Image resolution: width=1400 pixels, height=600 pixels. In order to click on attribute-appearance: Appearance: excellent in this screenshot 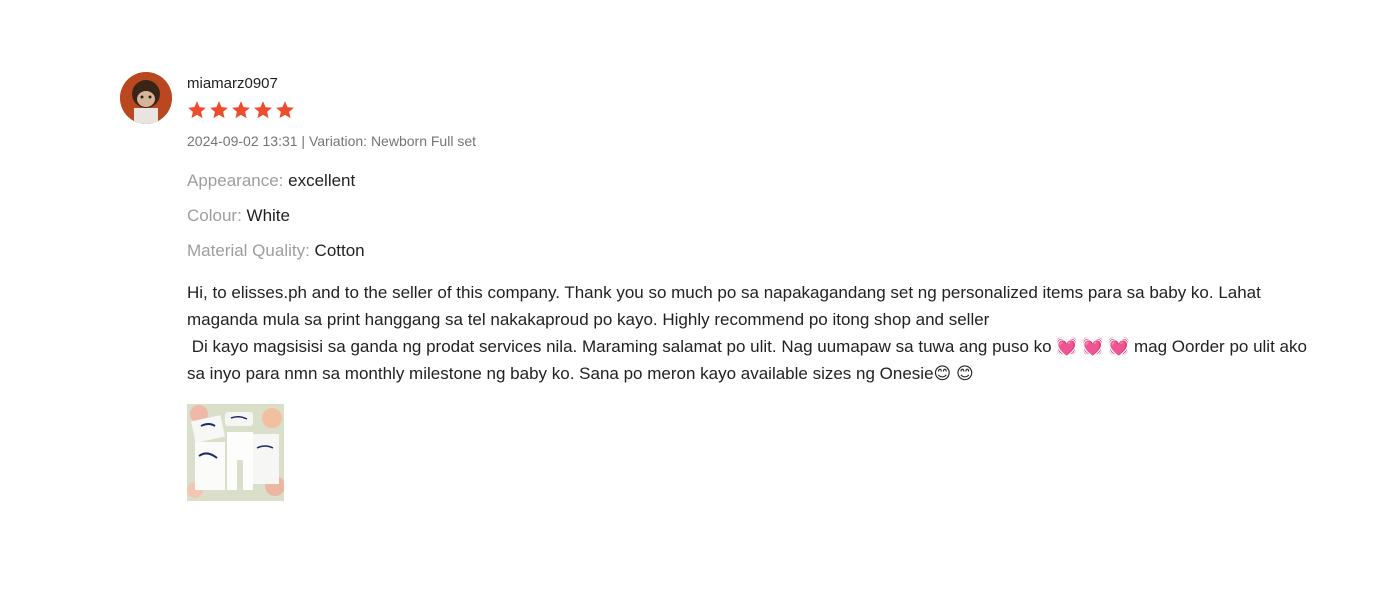, I will do `click(747, 181)`.